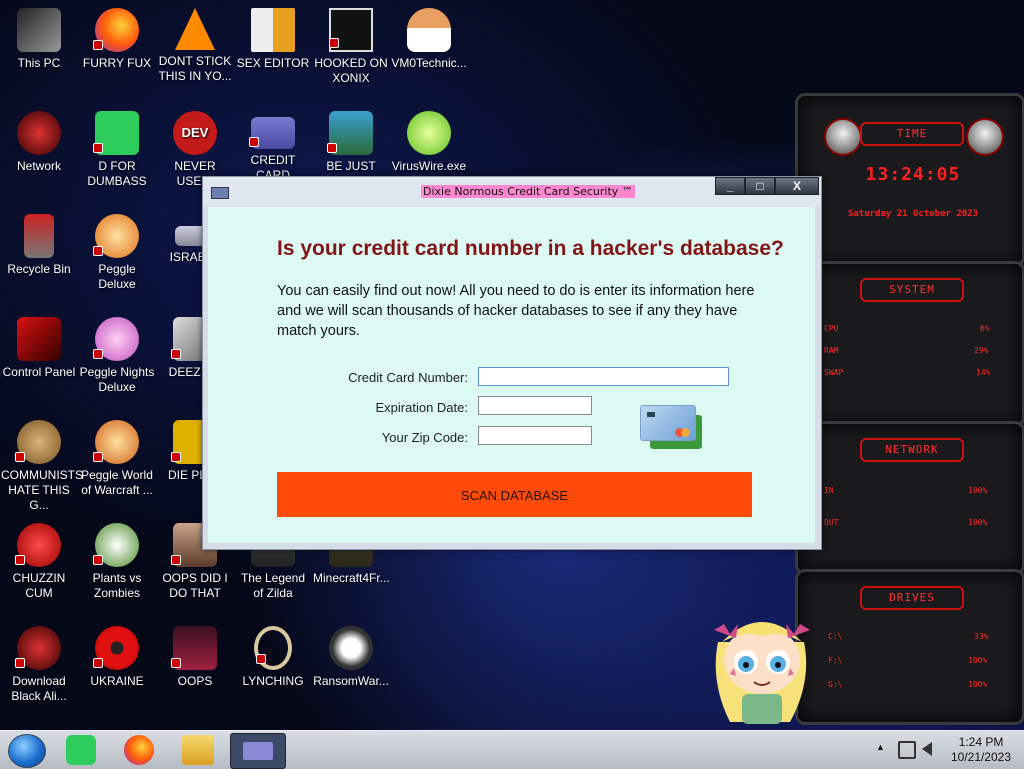 The image size is (1024, 769). Describe the element at coordinates (195, 133) in the screenshot. I see `dev-cpp-icon: DEV` at that location.